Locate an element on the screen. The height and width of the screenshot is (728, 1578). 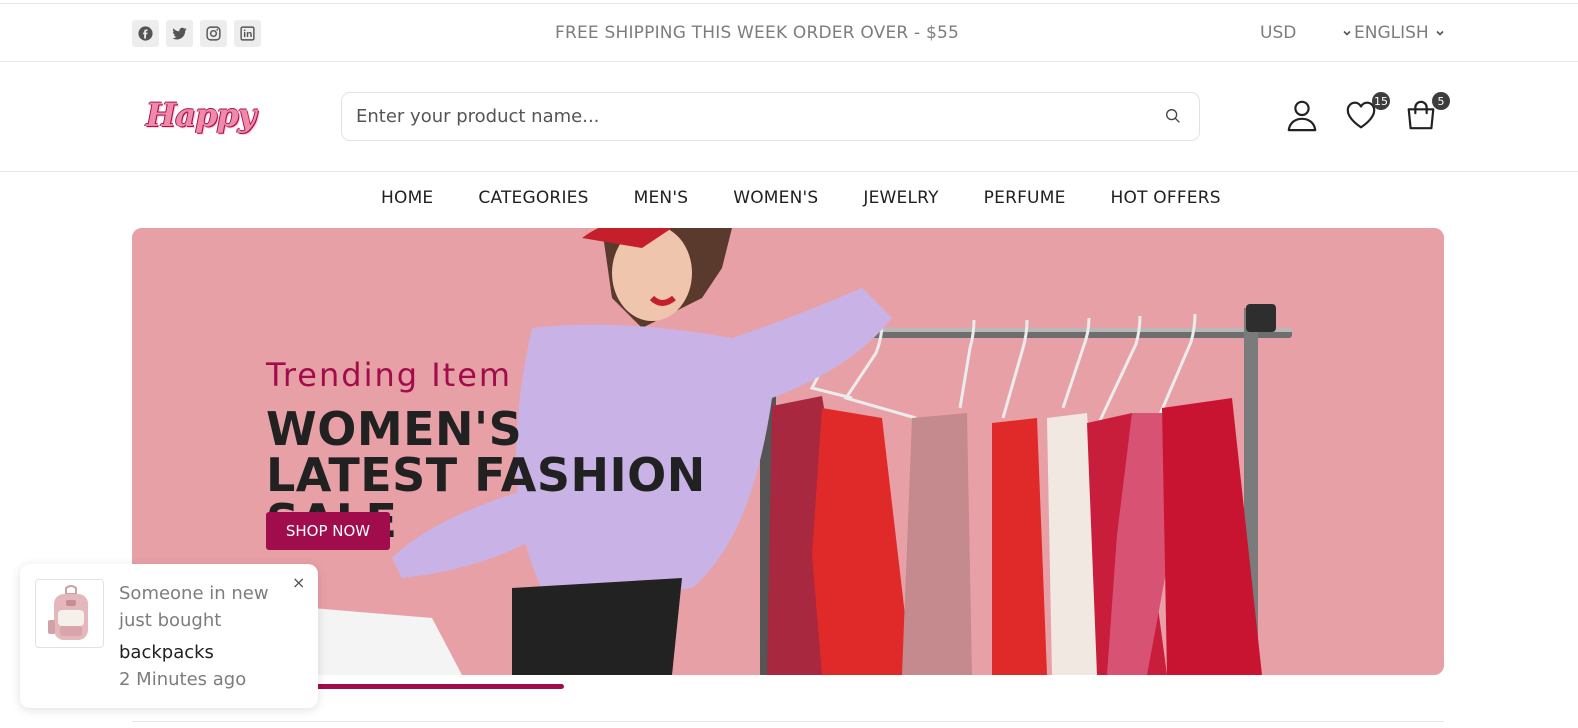
notification-message: Someone in new just bought is located at coordinates (194, 607).